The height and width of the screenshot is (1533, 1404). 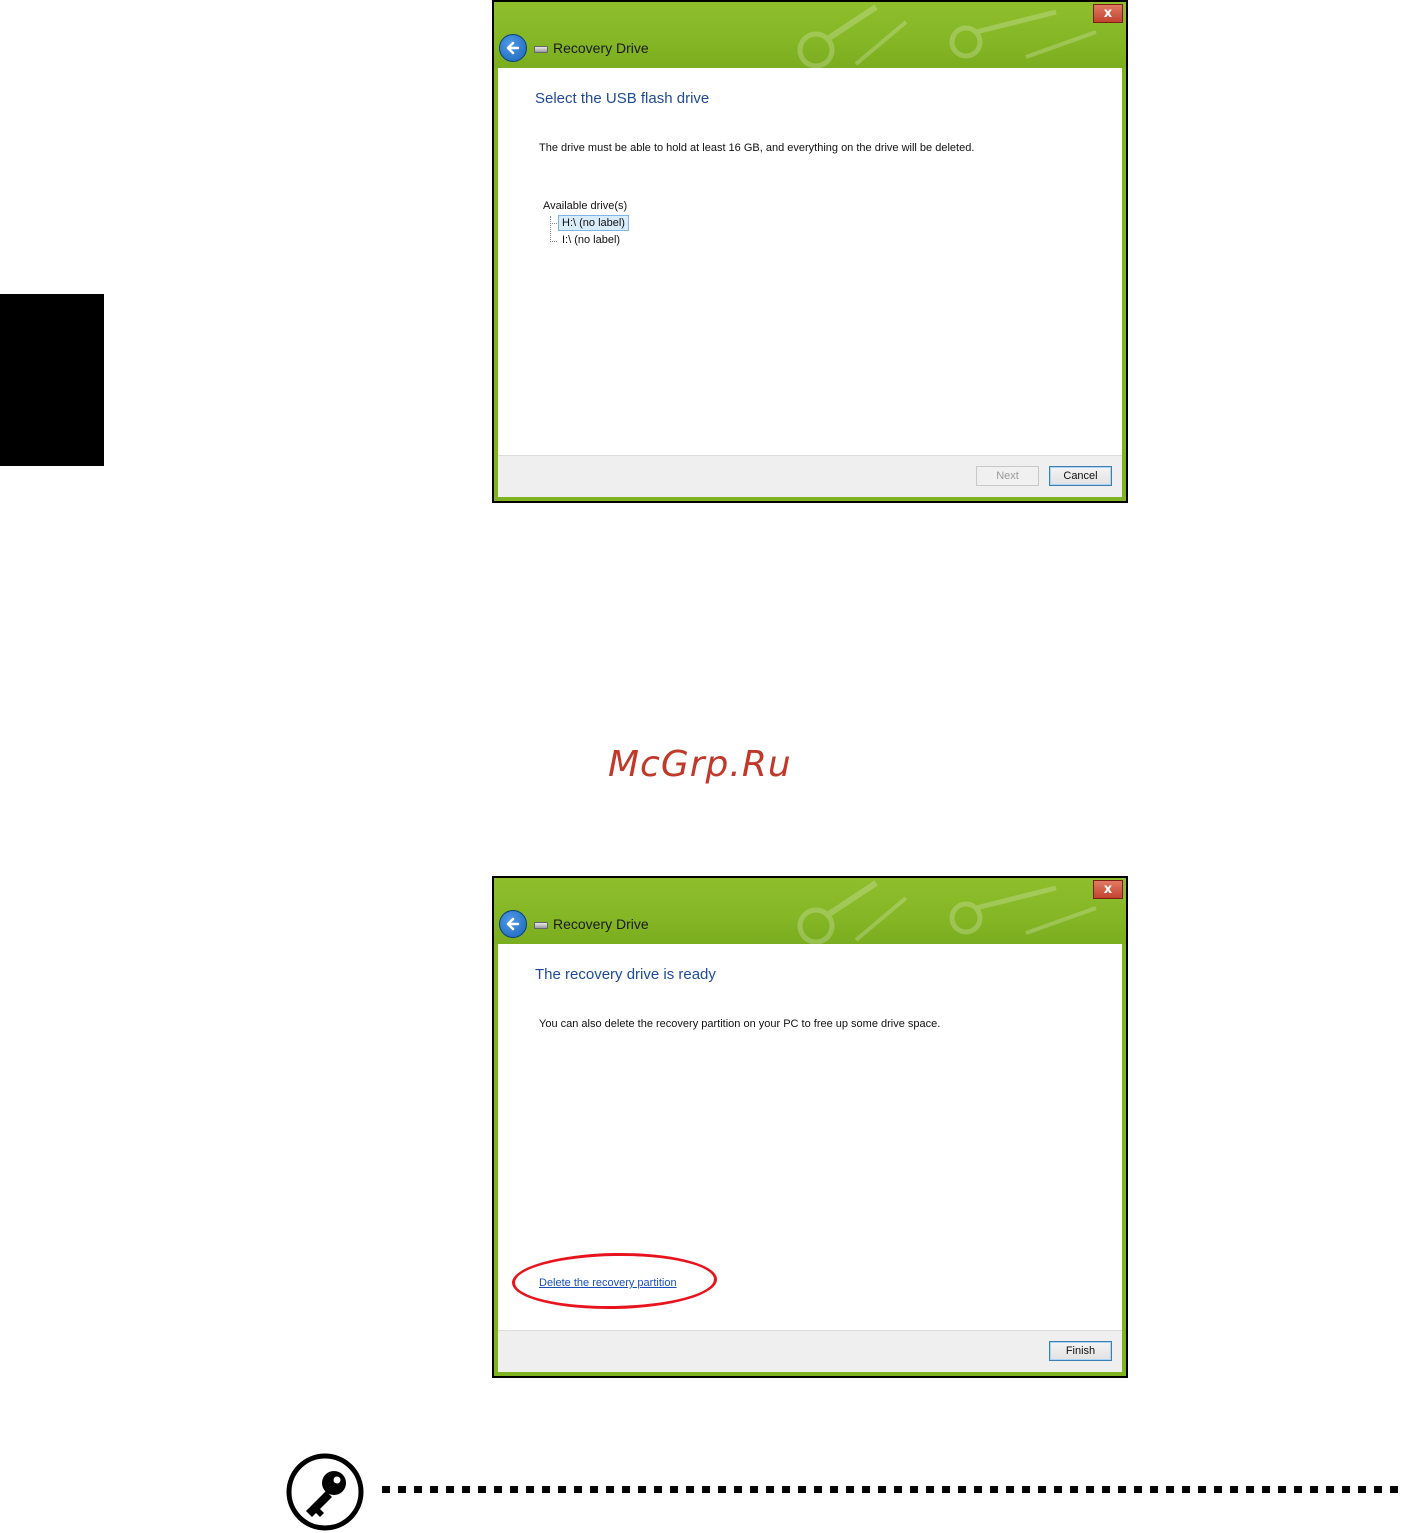 What do you see at coordinates (551, 229) in the screenshot?
I see `tree-connector` at bounding box center [551, 229].